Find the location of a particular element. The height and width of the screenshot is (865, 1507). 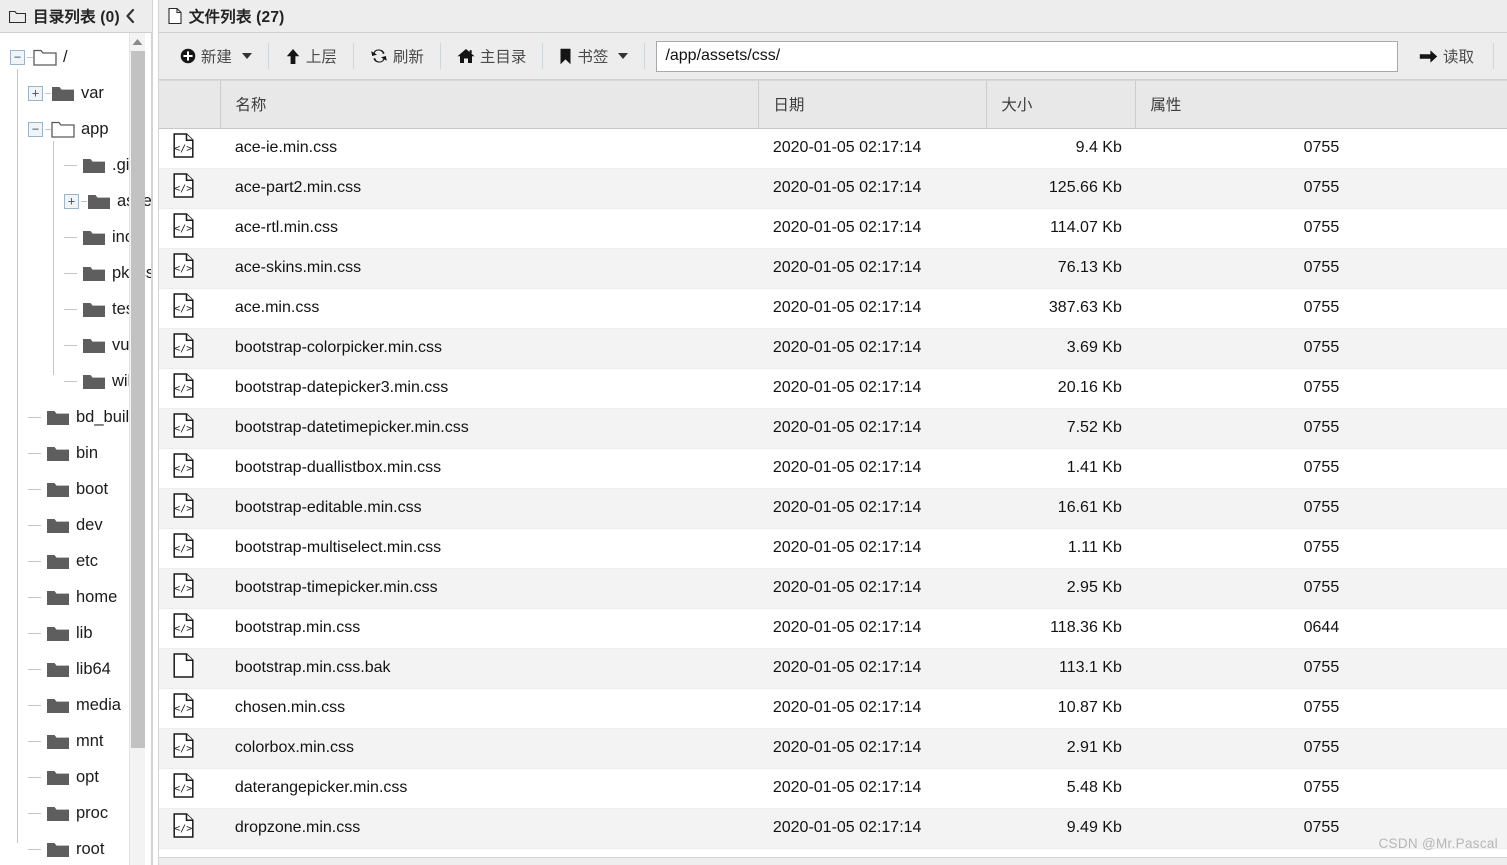

file-size-cell: 9.49 Kb is located at coordinates (1061, 828).